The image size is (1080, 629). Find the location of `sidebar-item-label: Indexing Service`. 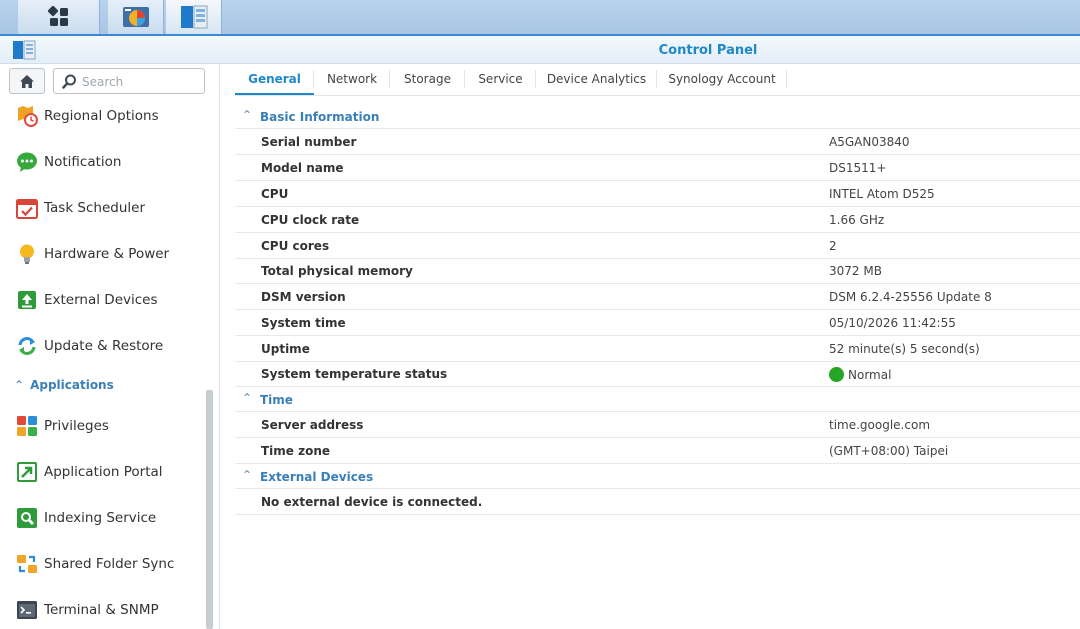

sidebar-item-label: Indexing Service is located at coordinates (100, 518).